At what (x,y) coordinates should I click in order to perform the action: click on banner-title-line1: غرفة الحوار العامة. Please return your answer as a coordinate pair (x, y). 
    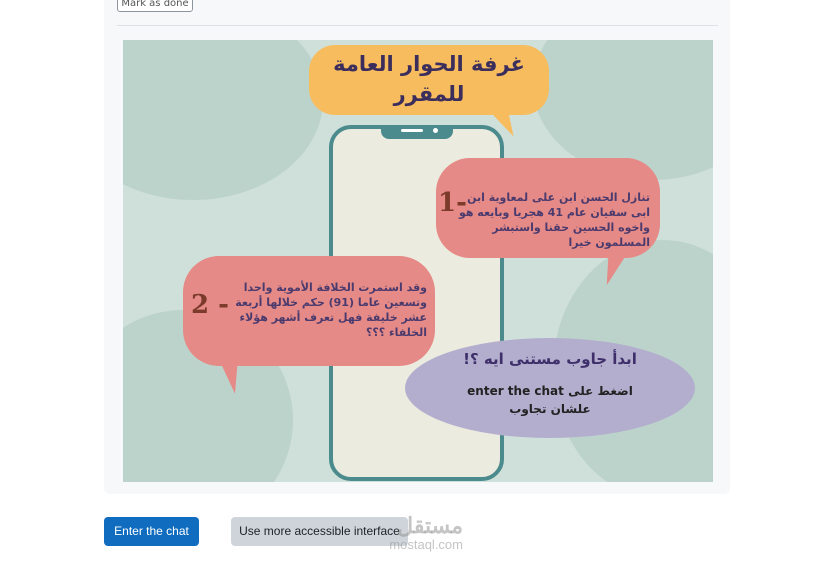
    Looking at the image, I should click on (429, 64).